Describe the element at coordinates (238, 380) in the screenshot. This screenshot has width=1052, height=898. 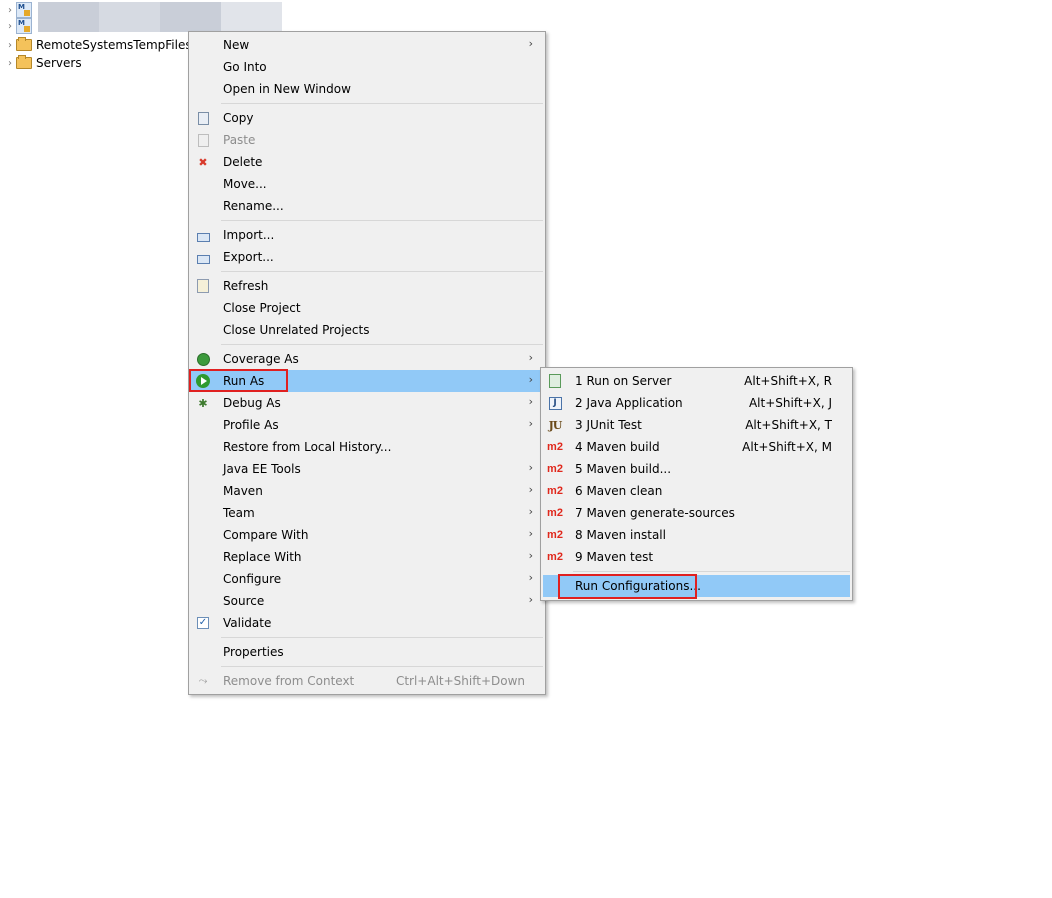
I see `annotation-highlight-run-as` at that location.